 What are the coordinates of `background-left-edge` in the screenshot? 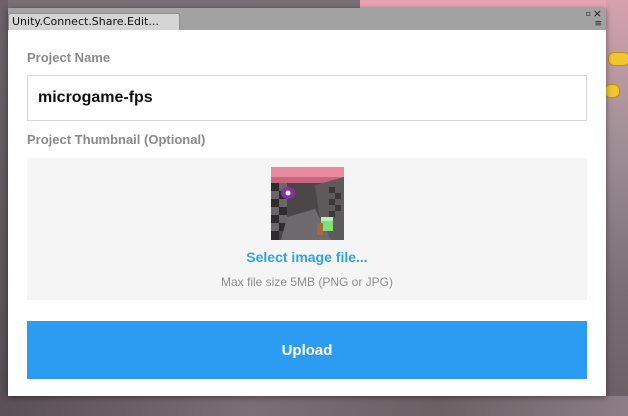 It's located at (4, 208).